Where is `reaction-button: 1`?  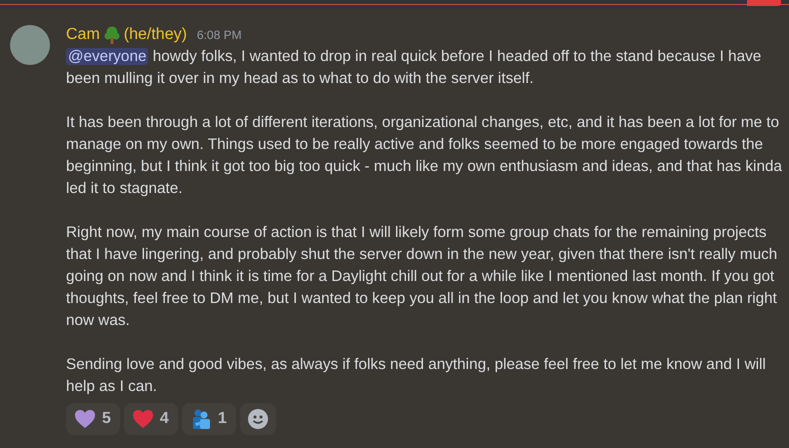 reaction-button: 1 is located at coordinates (209, 419).